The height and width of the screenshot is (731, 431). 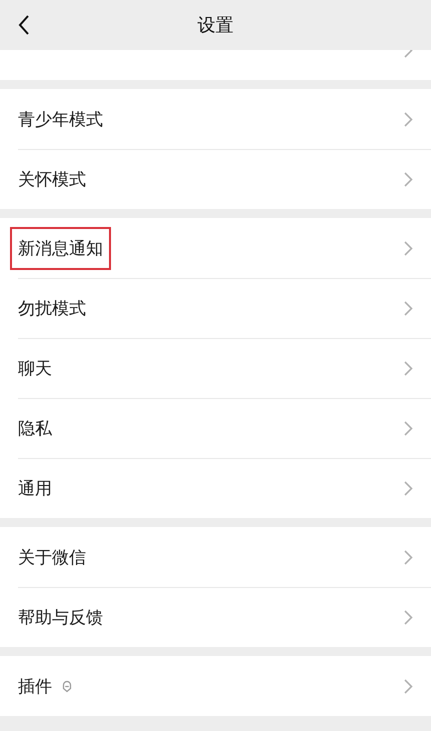 I want to click on back-icon, so click(x=24, y=25).